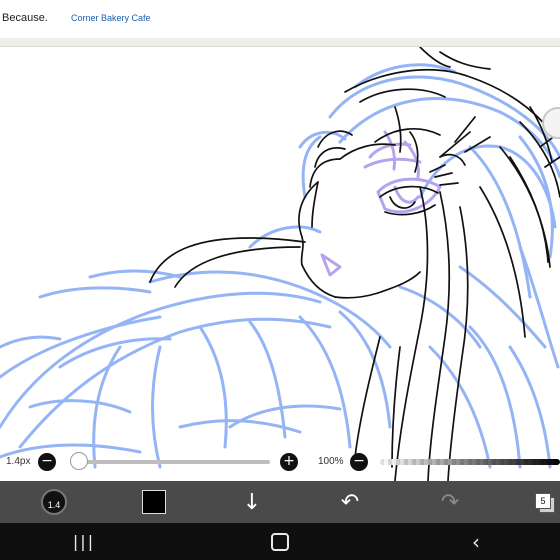 The width and height of the screenshot is (560, 560). Describe the element at coordinates (331, 461) in the screenshot. I see `opacity-label: 100%` at that location.